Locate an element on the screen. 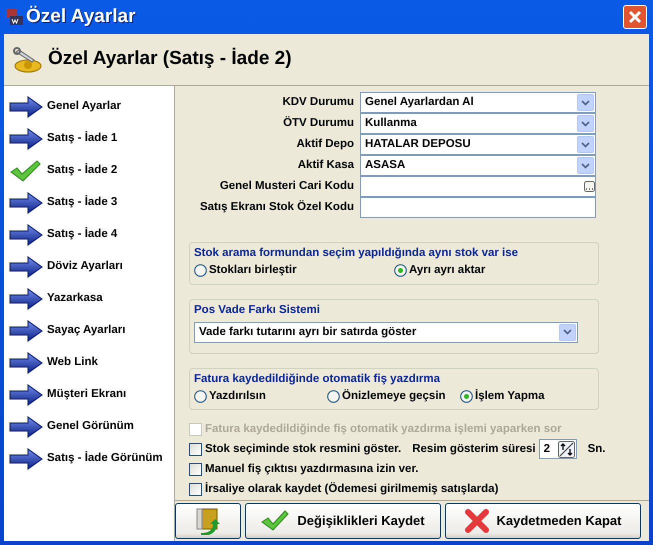  exit-button is located at coordinates (208, 521).